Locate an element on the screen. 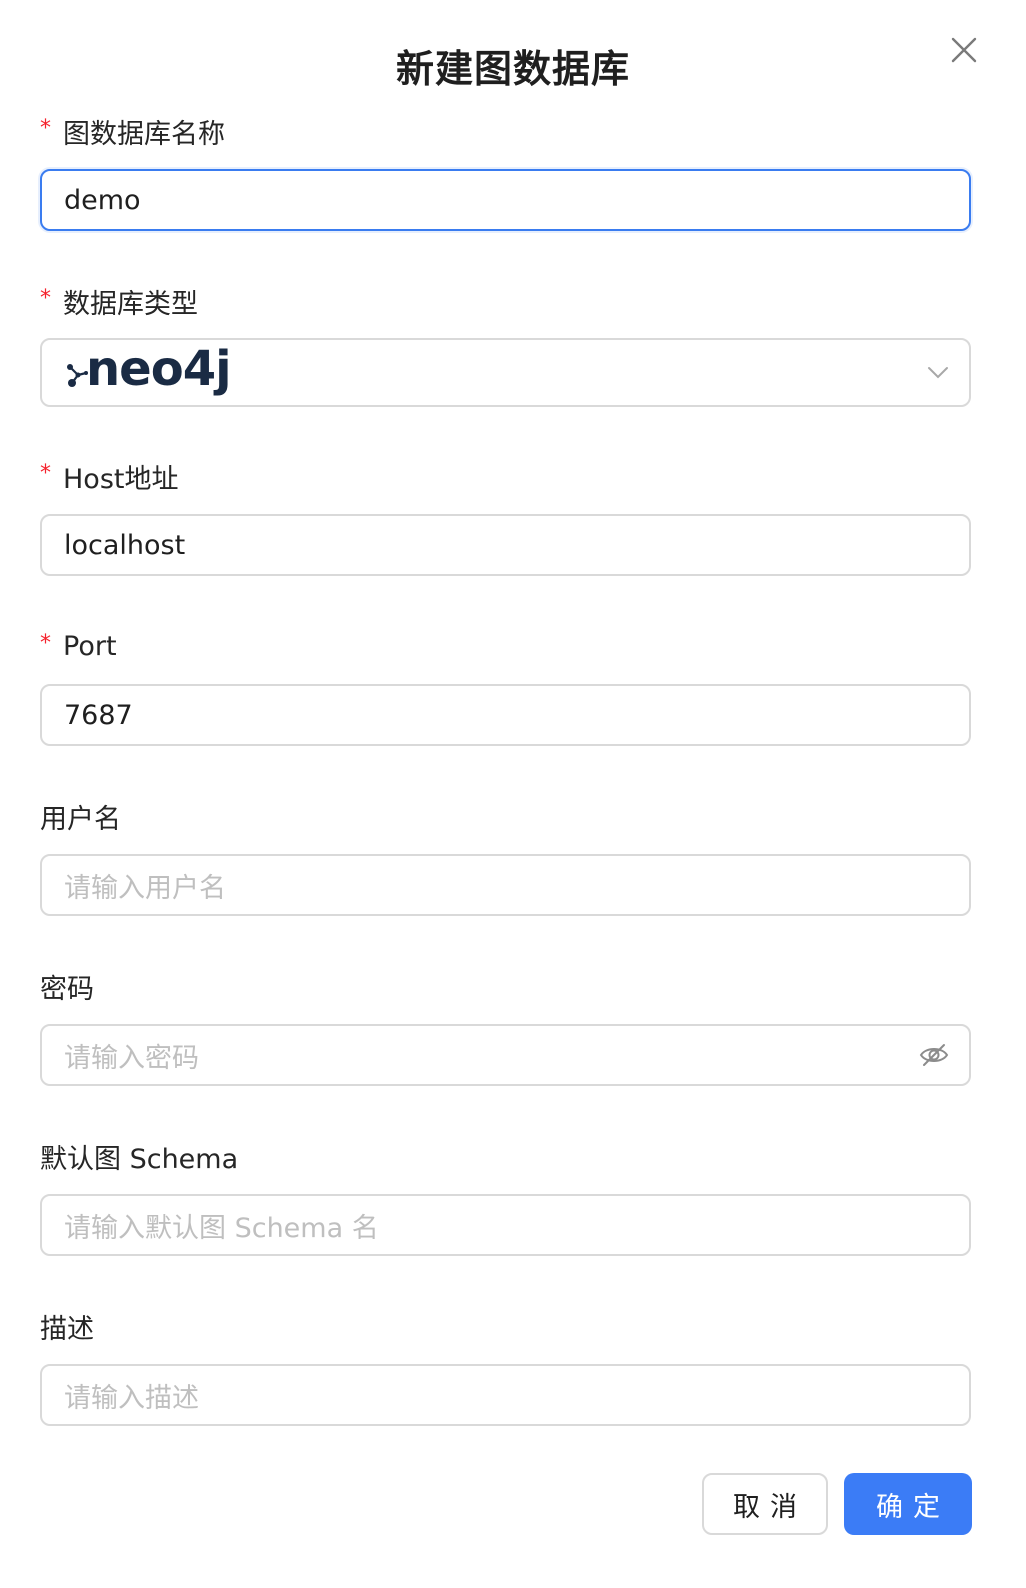 The width and height of the screenshot is (1026, 1588). port-label: * Port is located at coordinates (78, 646).